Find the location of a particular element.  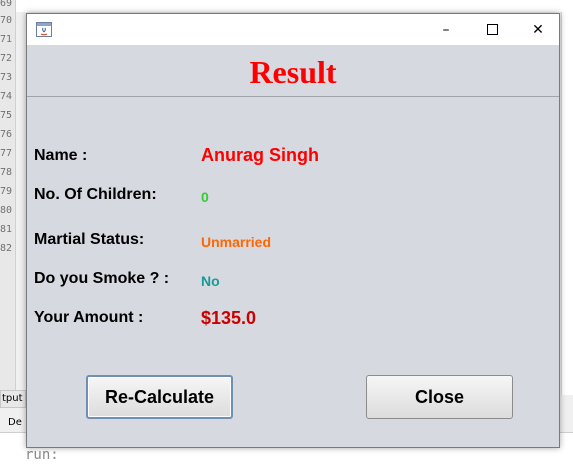

line-number: 82 is located at coordinates (6, 248).